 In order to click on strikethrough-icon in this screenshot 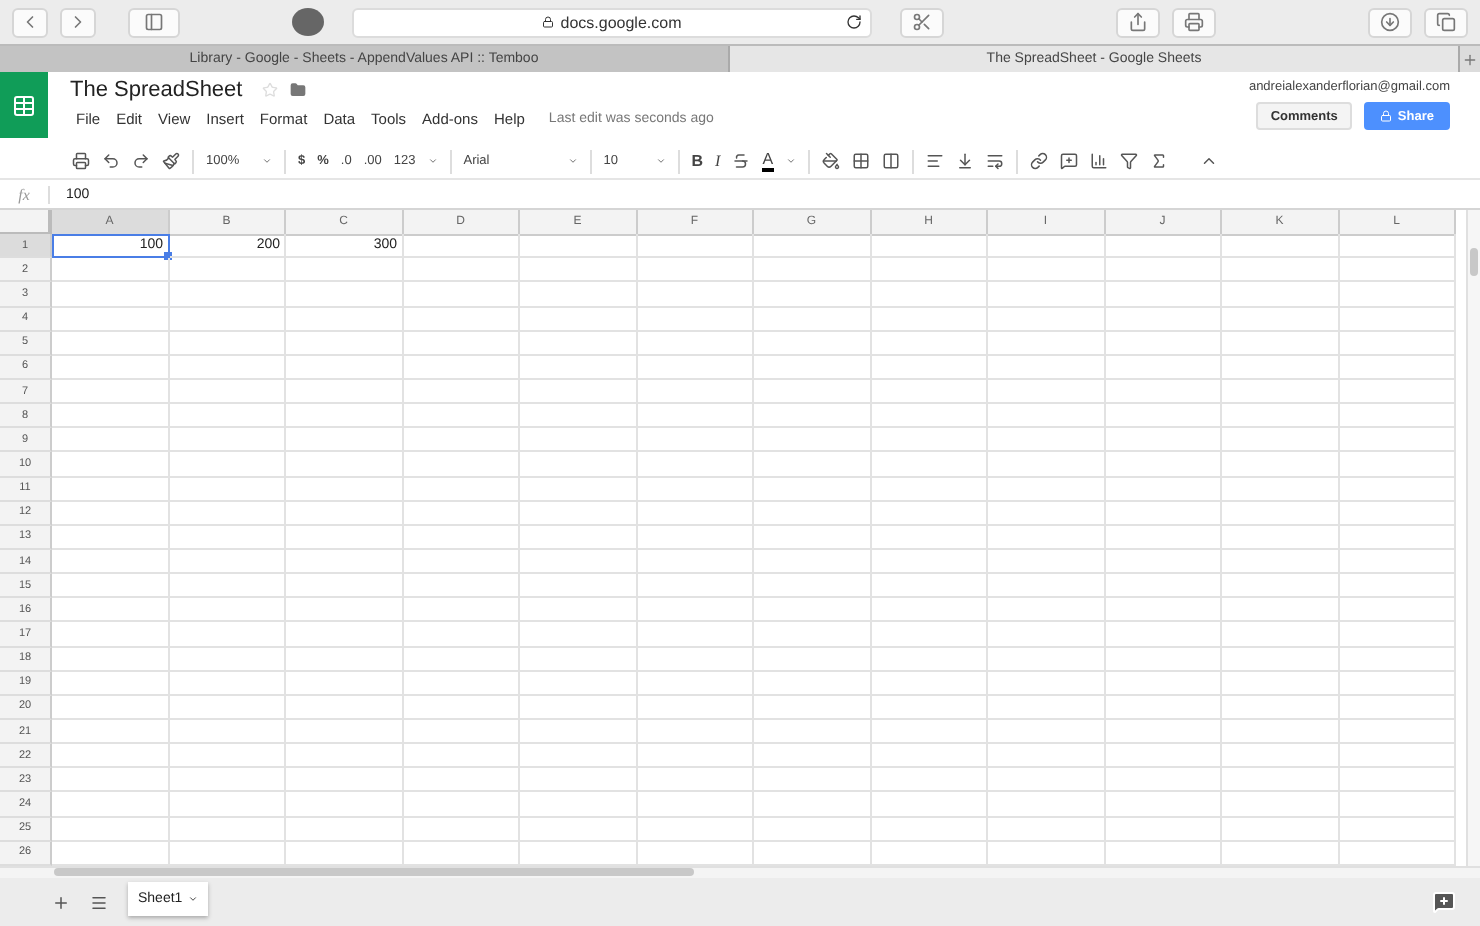, I will do `click(741, 161)`.